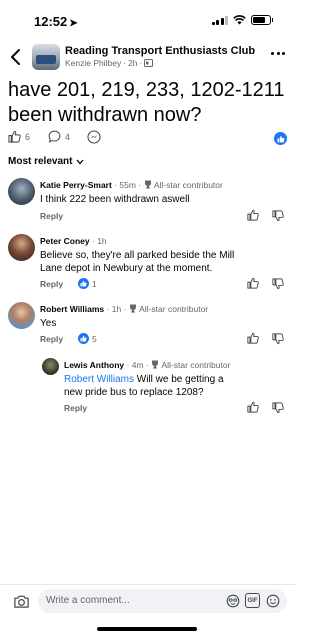  I want to click on post-time: 2h, so click(133, 63).